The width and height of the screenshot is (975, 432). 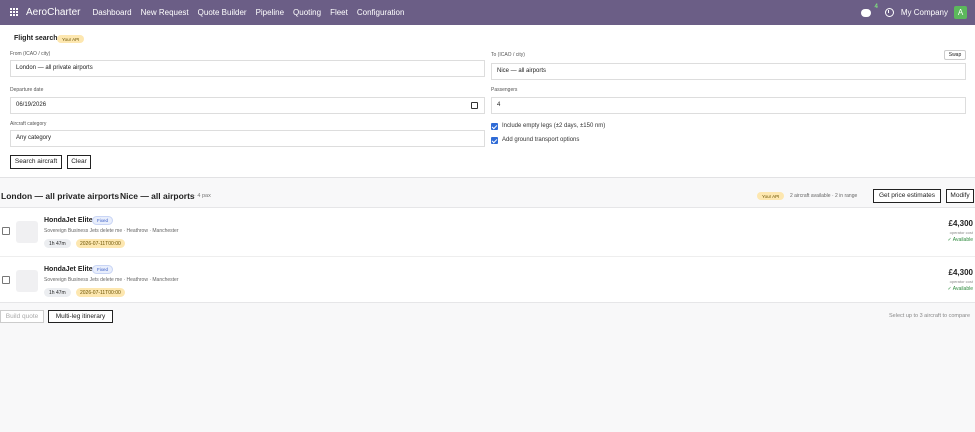 What do you see at coordinates (30, 54) in the screenshot?
I see `from-label: From (ICAO / city)` at bounding box center [30, 54].